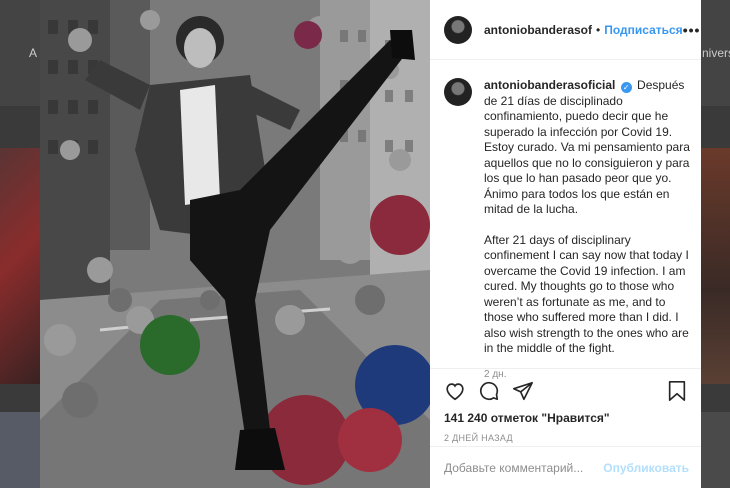 The width and height of the screenshot is (730, 488). Describe the element at coordinates (626, 87) in the screenshot. I see `verified-badge-icon: ✓` at that location.